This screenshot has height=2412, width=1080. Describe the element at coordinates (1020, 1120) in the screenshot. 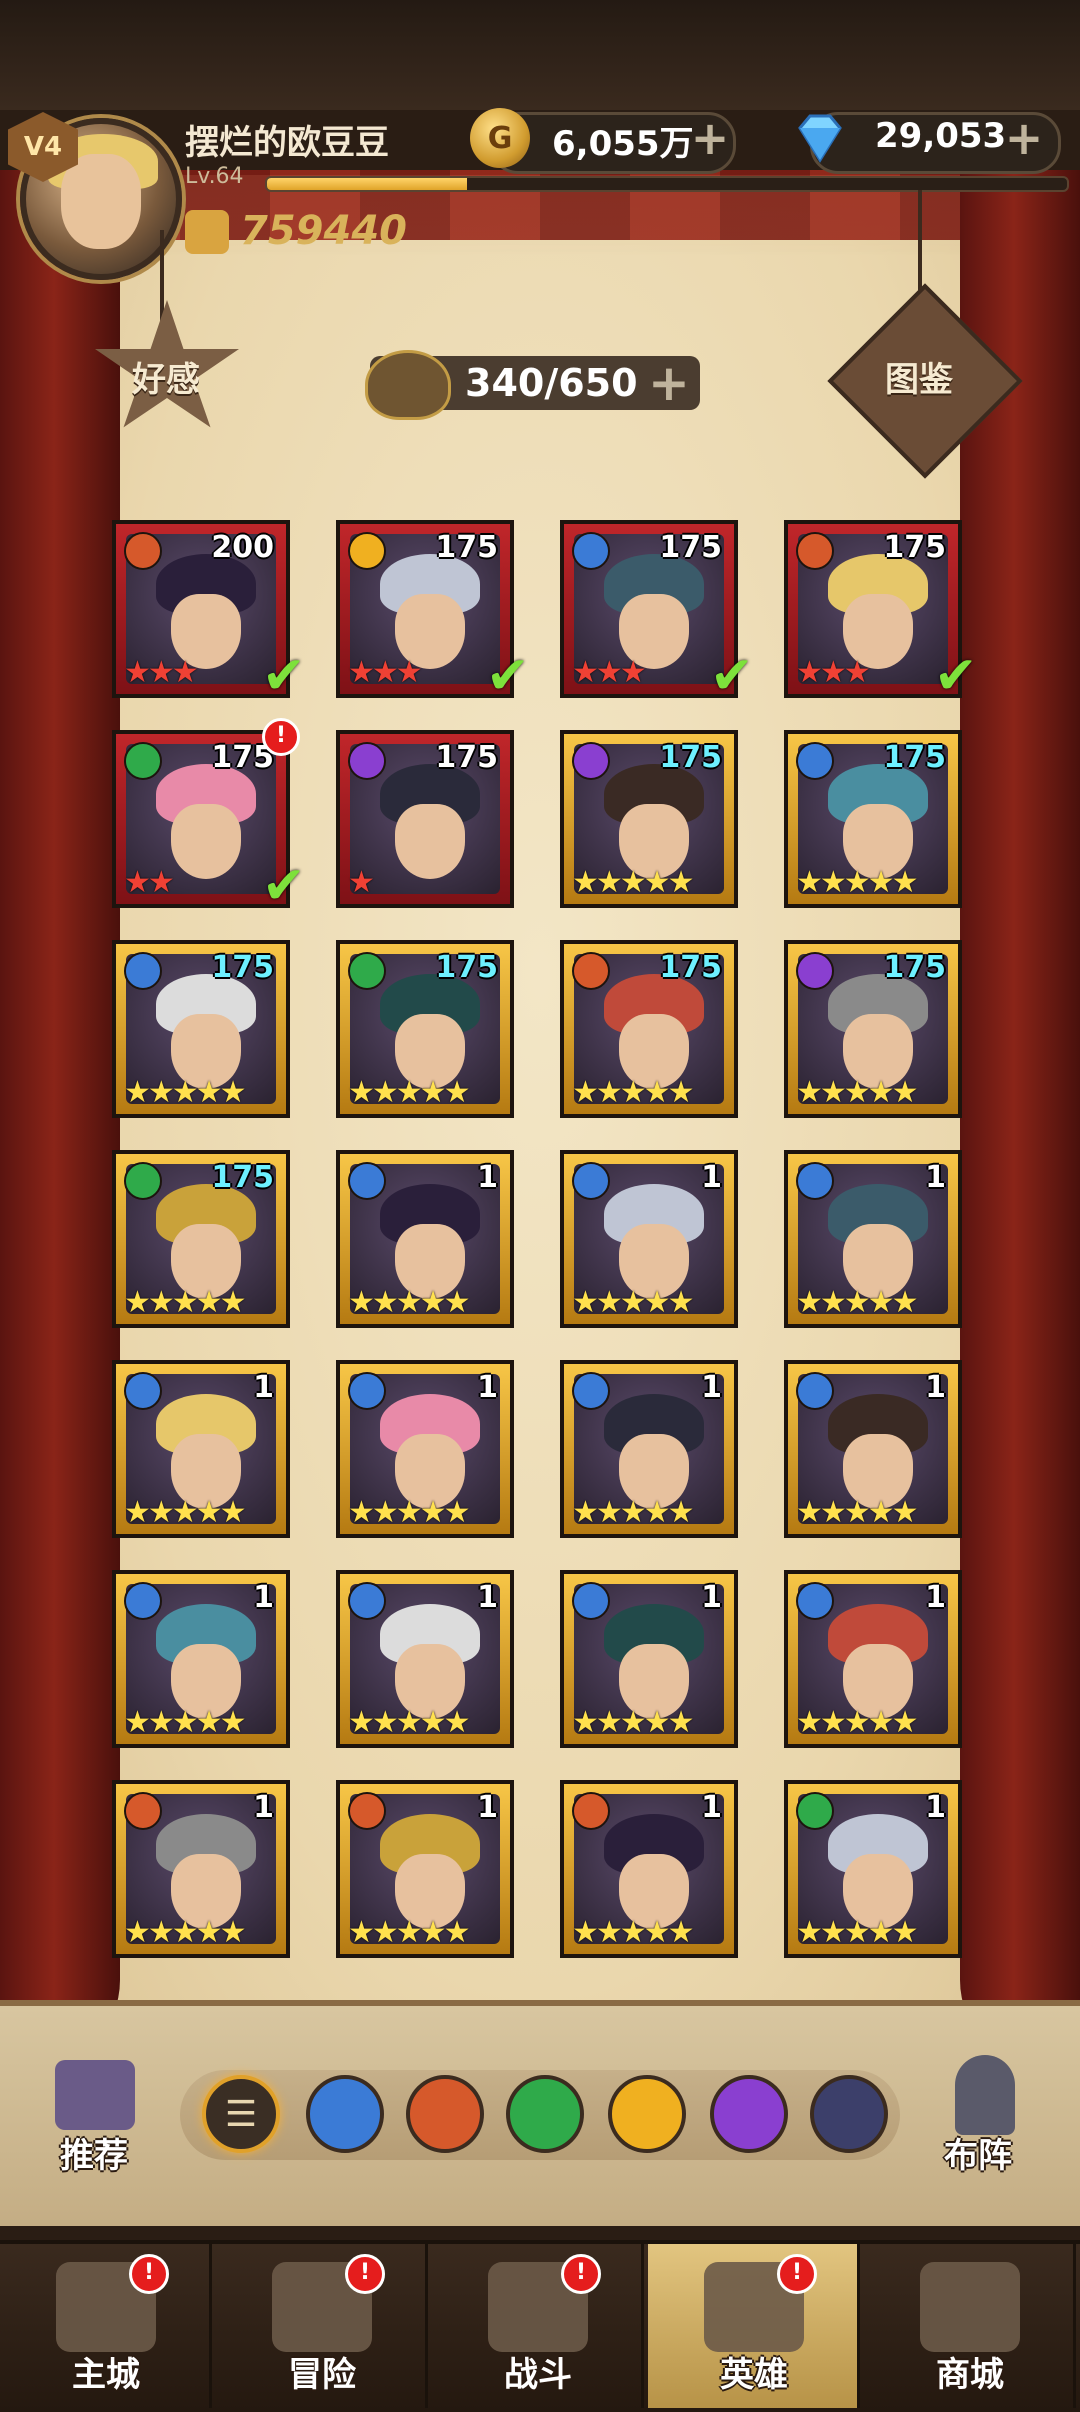

I see `right-curtain` at that location.